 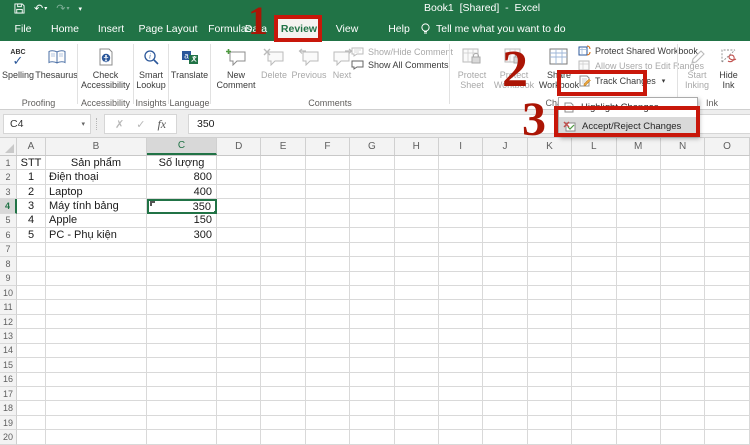 I want to click on cell-E9, so click(x=283, y=278).